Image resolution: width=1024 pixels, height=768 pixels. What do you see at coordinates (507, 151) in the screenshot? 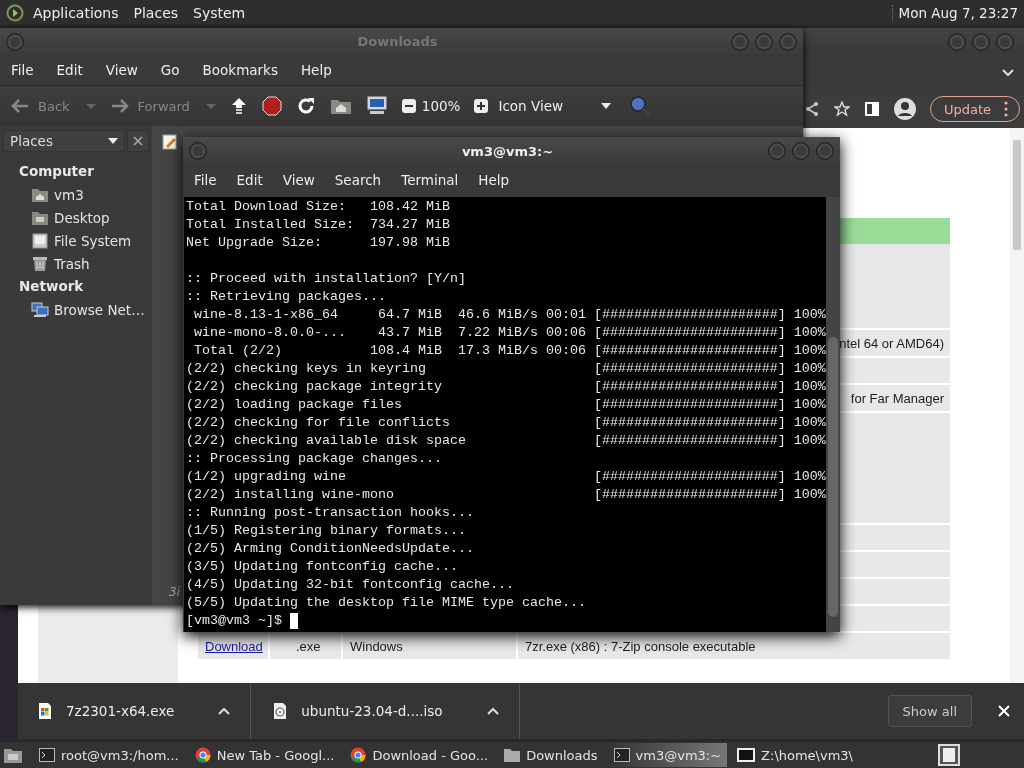
I see `window-title: vm3@vm3:~` at bounding box center [507, 151].